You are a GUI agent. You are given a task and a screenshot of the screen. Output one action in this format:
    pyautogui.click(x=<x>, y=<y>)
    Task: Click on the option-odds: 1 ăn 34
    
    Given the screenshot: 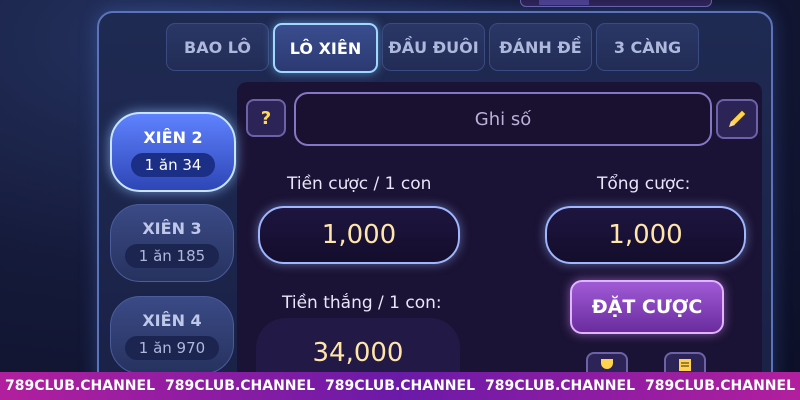 What is the action you would take?
    pyautogui.click(x=173, y=164)
    